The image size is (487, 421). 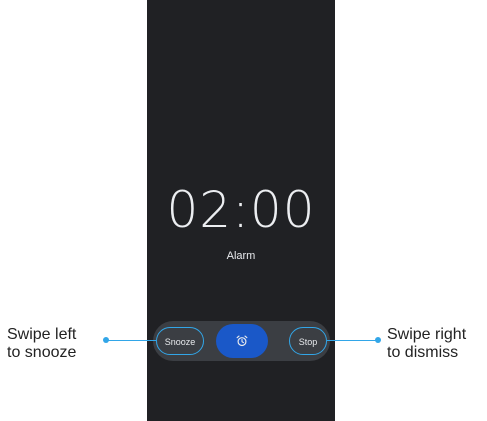 I want to click on alarm-time: 02:00, so click(x=241, y=210).